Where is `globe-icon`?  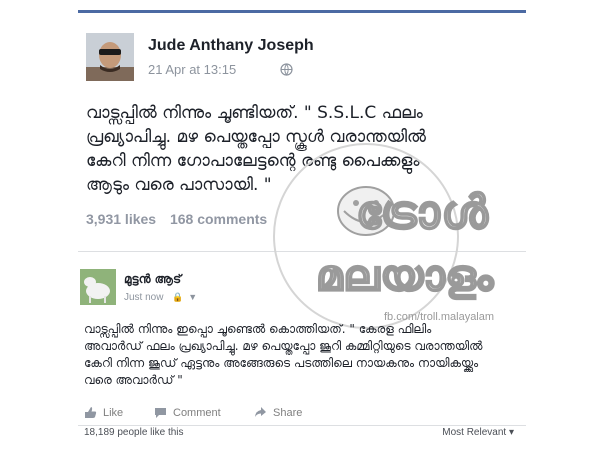
globe-icon is located at coordinates (286, 68).